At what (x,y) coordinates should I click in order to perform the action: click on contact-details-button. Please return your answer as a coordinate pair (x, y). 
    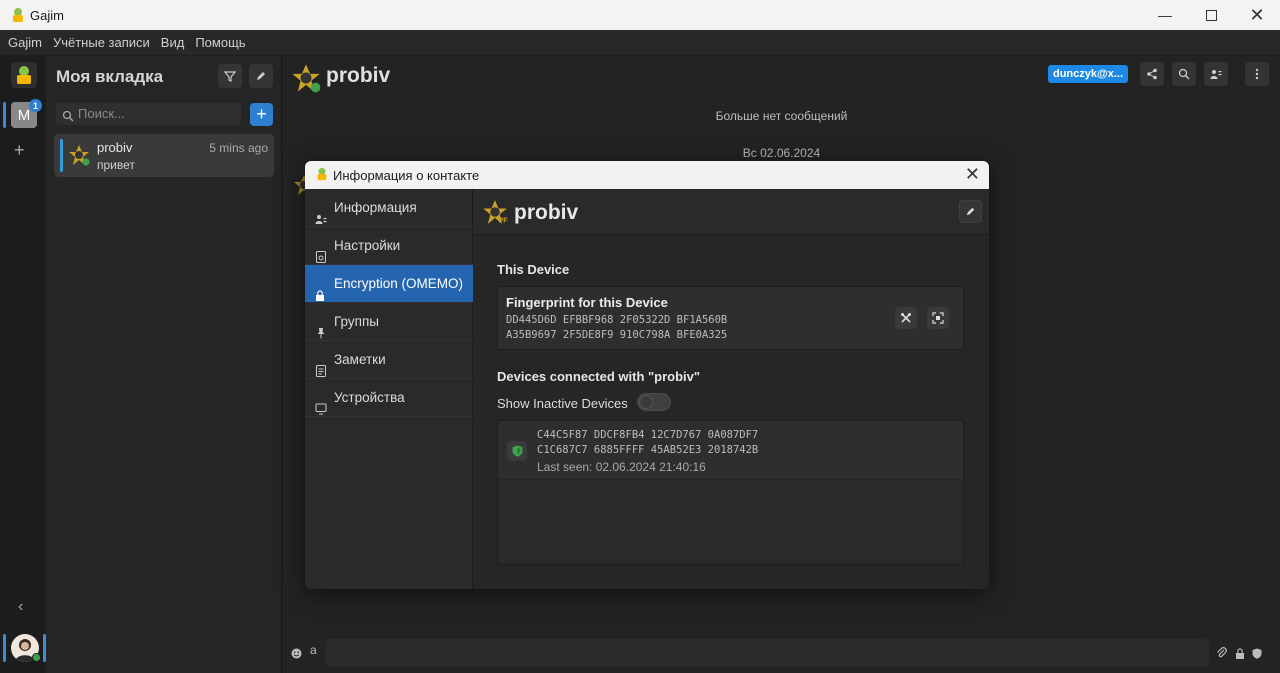
    Looking at the image, I should click on (1216, 74).